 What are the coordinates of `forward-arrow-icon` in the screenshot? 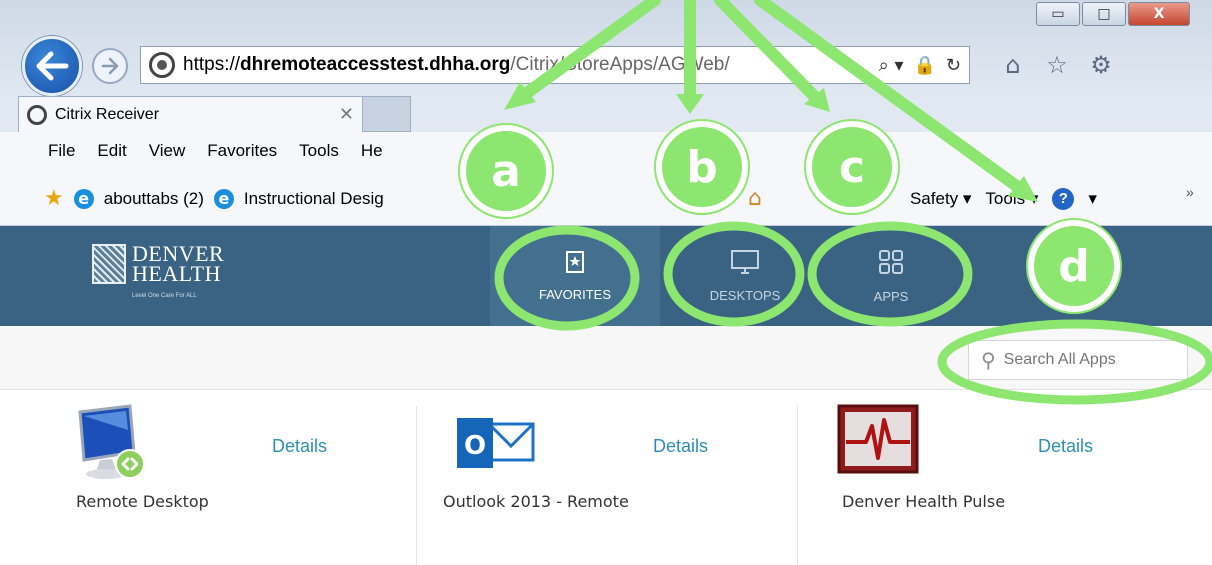 It's located at (110, 66).